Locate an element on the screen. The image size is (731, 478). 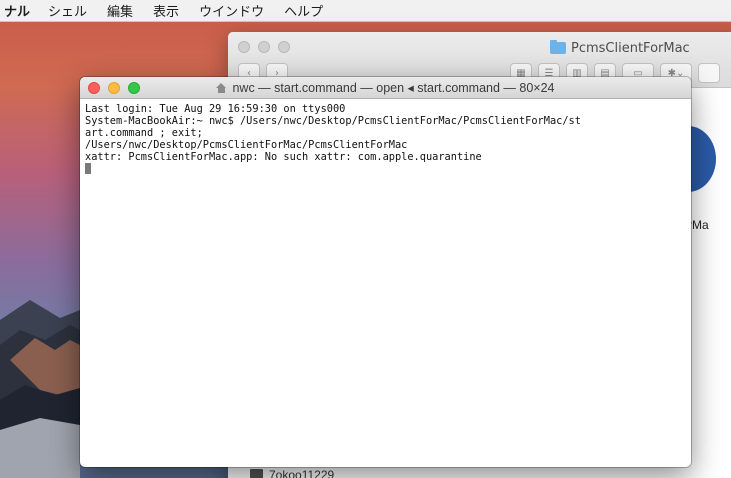
finder-maximize-button is located at coordinates (284, 47).